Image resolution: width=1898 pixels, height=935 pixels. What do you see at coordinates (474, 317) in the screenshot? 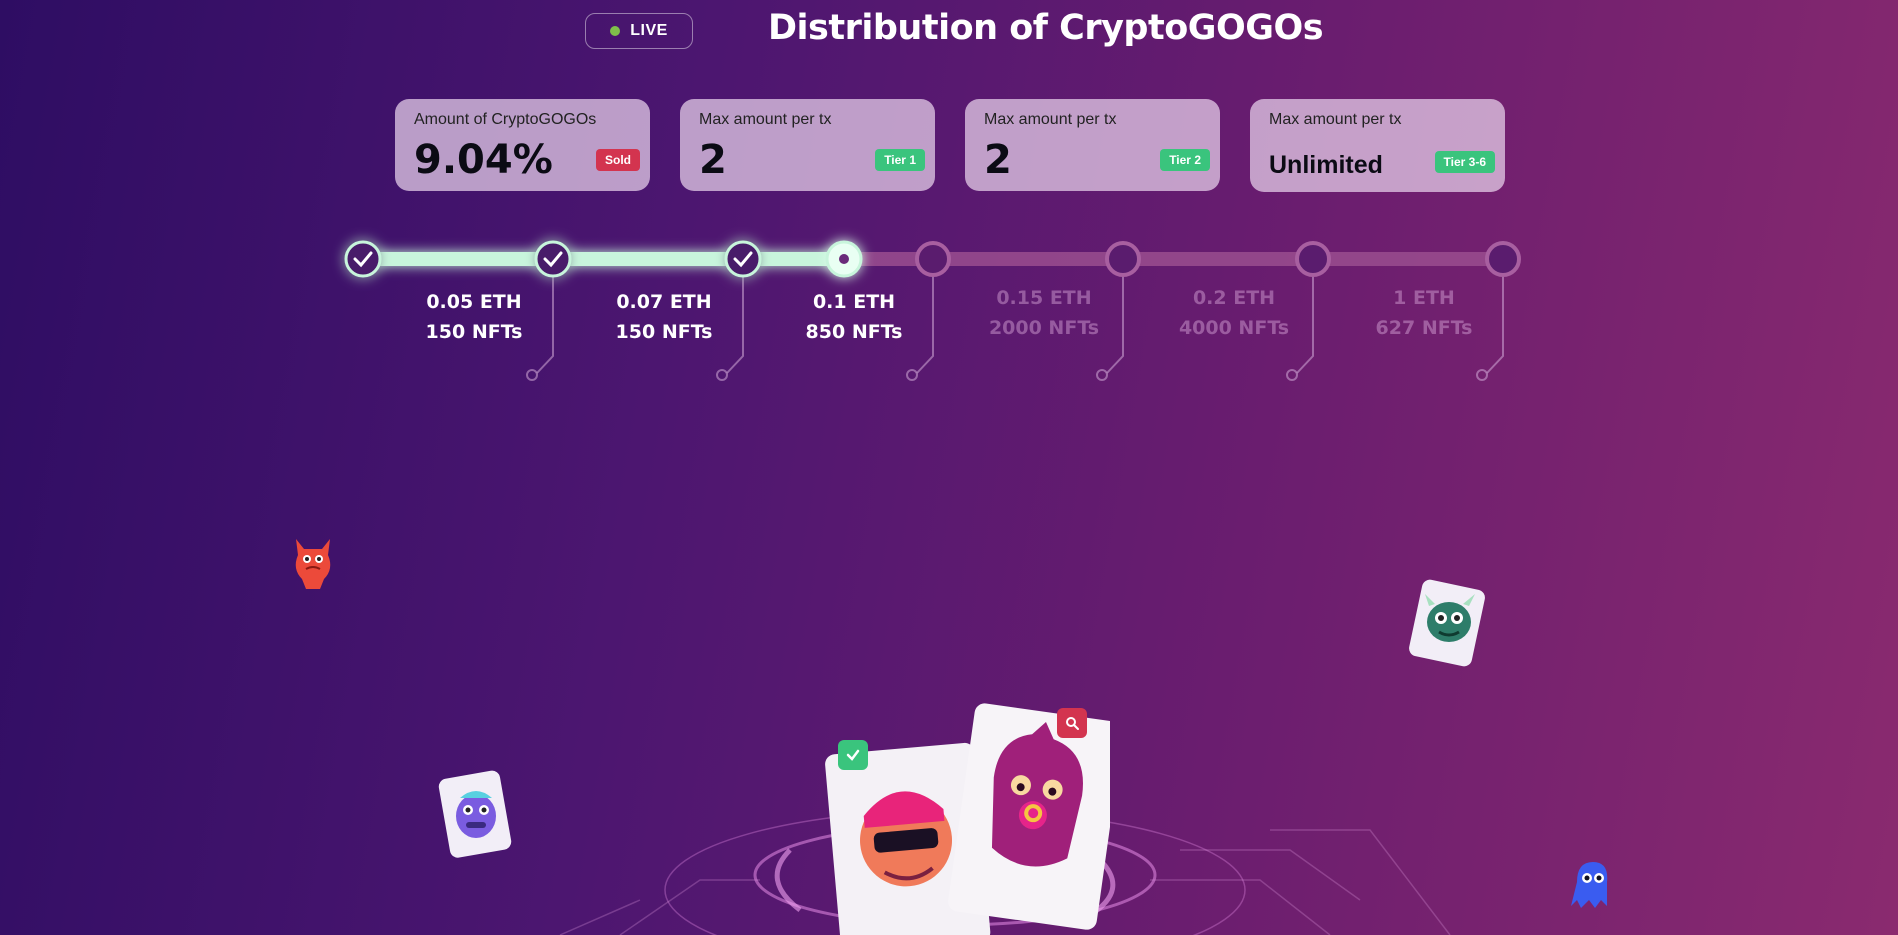
I see `tier-label-1: 0.05 ETH 150 NFTs` at bounding box center [474, 317].